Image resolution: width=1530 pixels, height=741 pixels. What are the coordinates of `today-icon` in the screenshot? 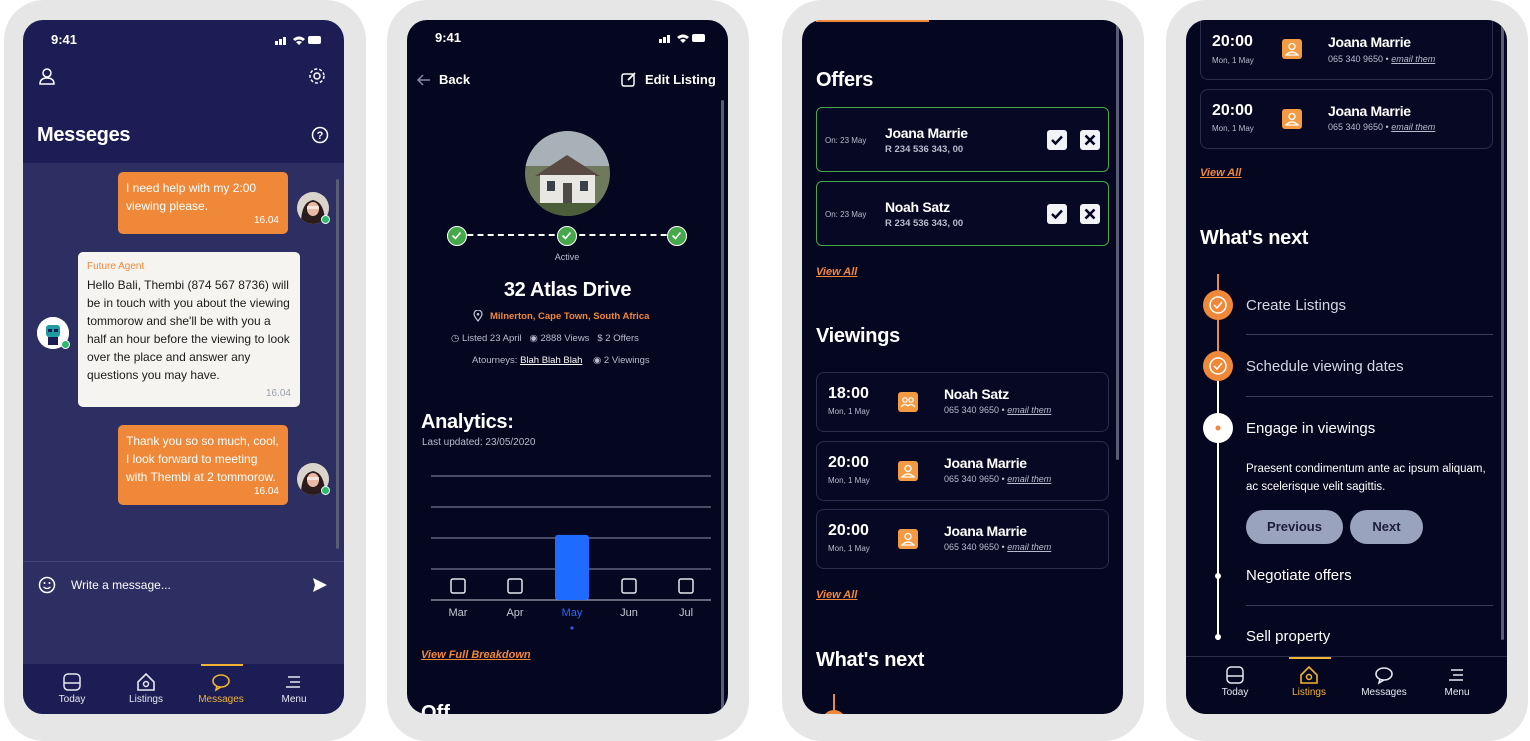 It's located at (1235, 675).